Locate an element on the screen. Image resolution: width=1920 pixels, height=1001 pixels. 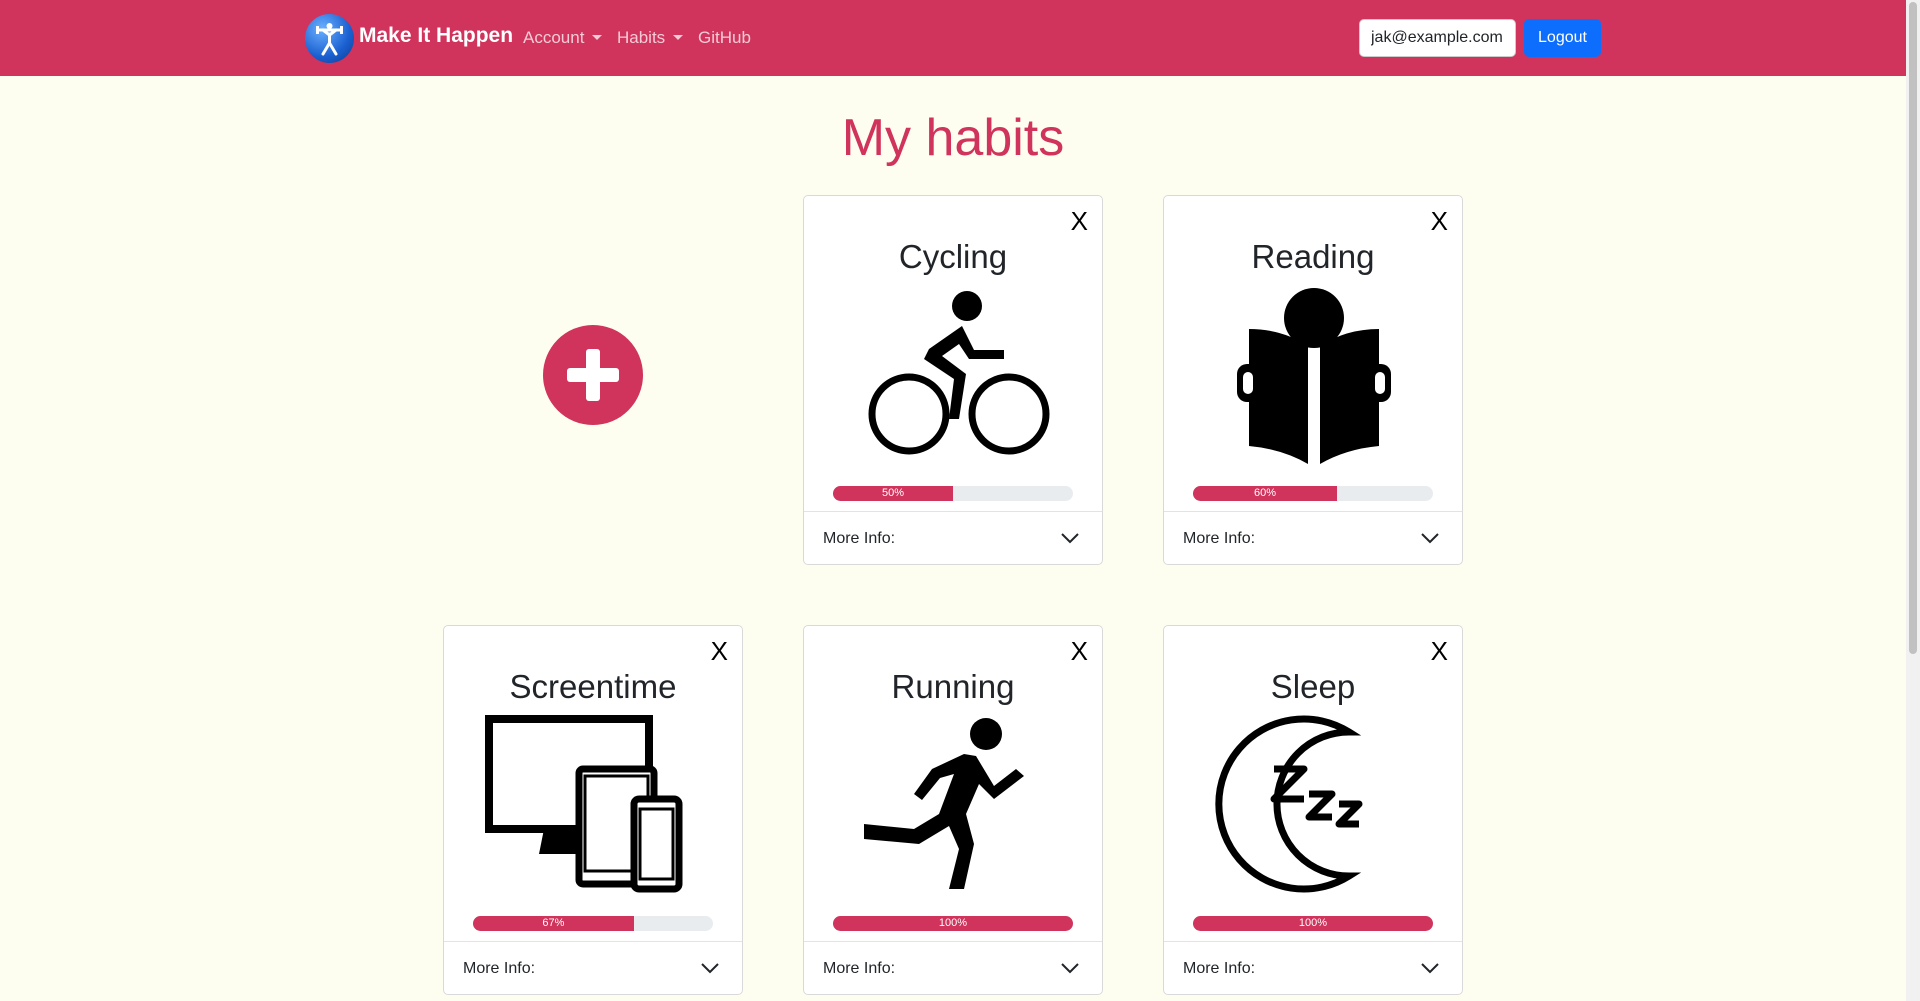
devices-icon is located at coordinates (594, 804).